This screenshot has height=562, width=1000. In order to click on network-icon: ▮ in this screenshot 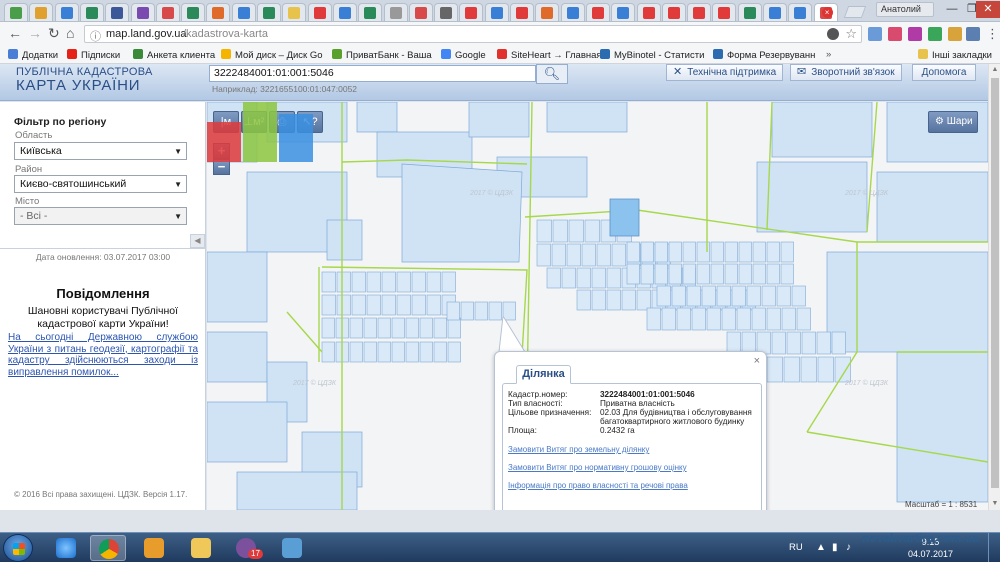, I will do `click(835, 547)`.